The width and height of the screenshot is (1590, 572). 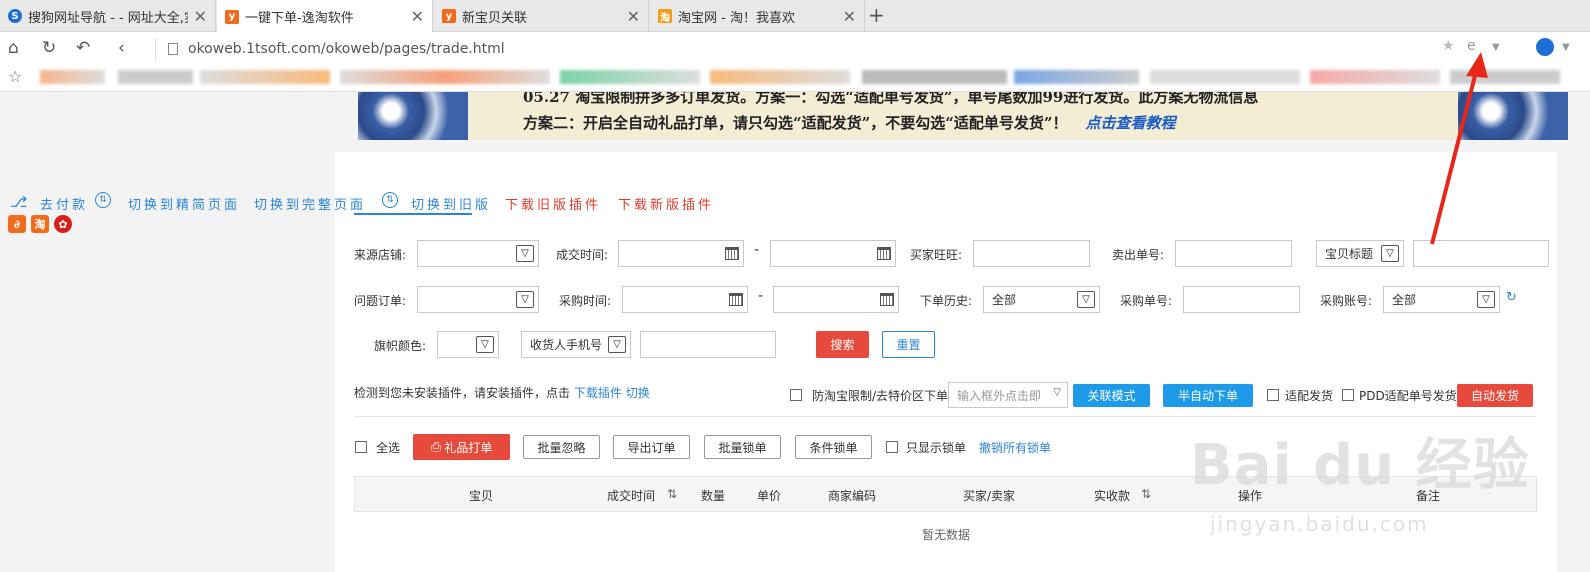 I want to click on only-locked-checkbox, so click(x=892, y=447).